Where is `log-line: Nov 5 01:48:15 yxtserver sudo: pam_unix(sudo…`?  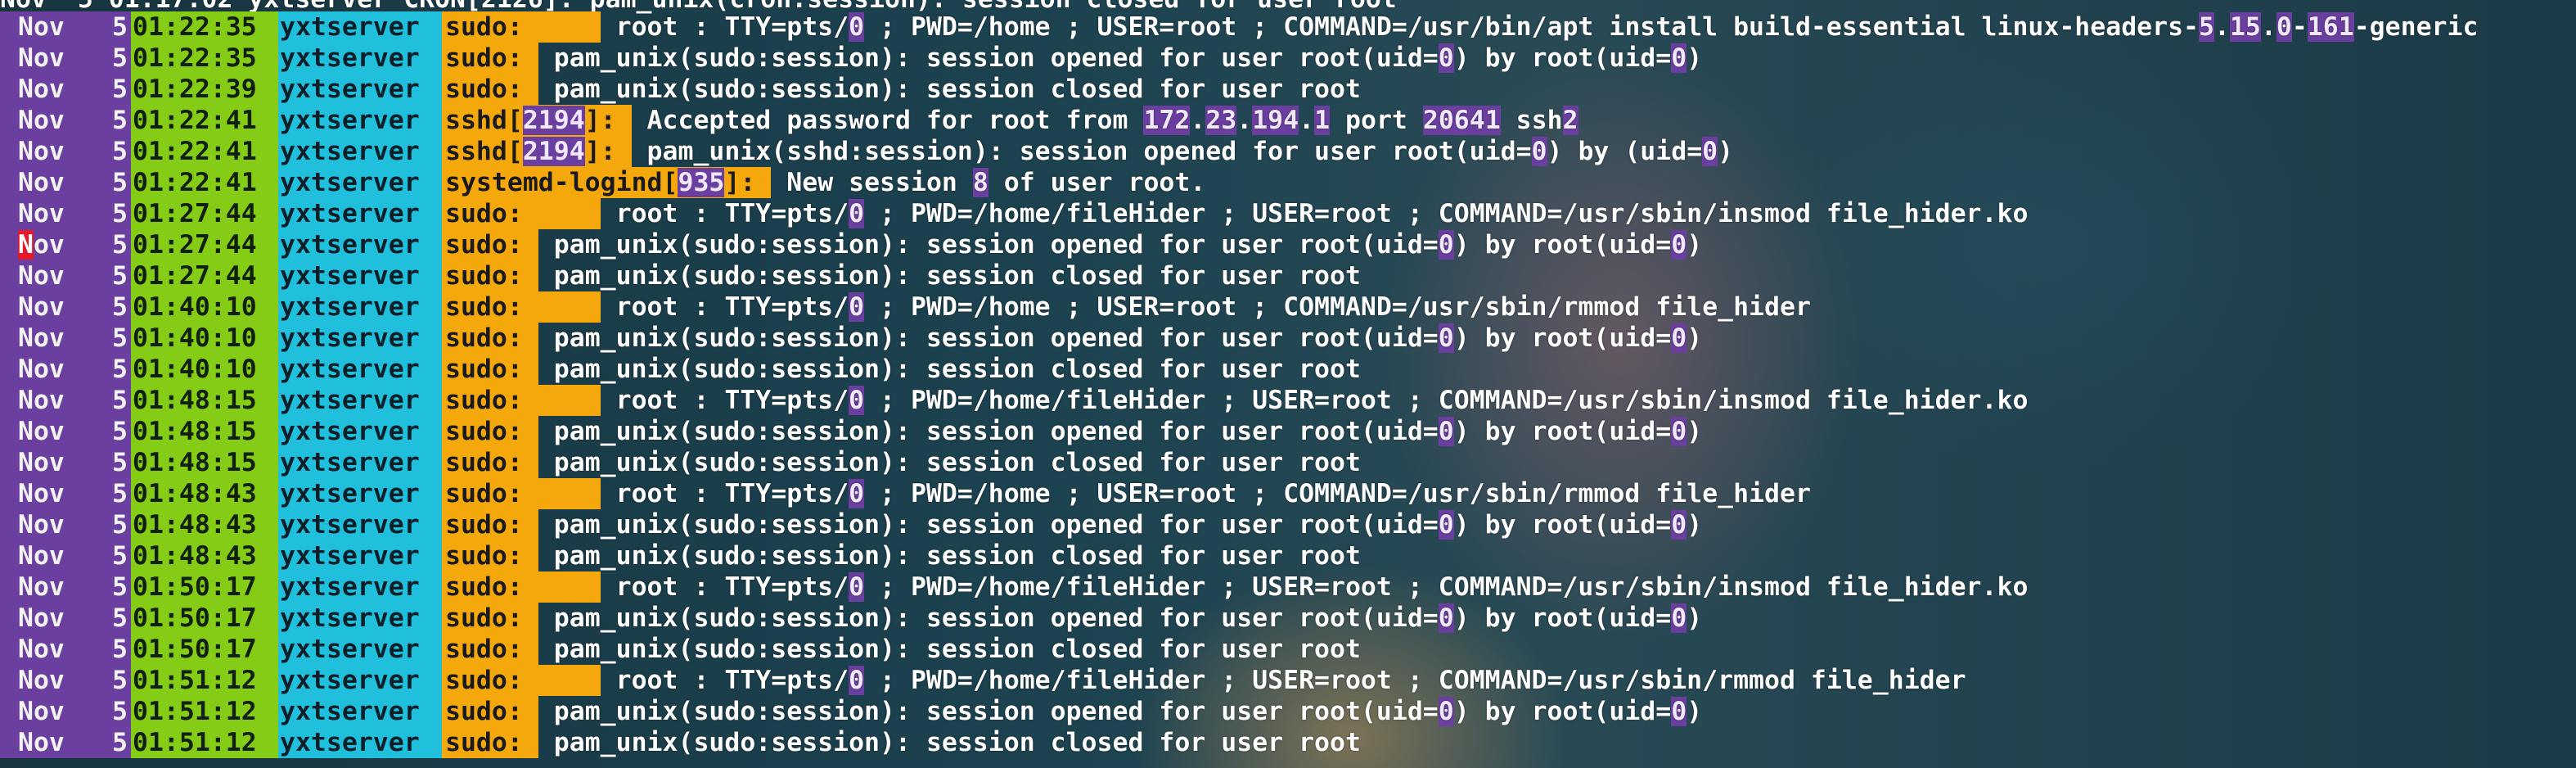
log-line: Nov 5 01:48:15 yxtserver sudo: pam_unix(sudo… is located at coordinates (680, 462).